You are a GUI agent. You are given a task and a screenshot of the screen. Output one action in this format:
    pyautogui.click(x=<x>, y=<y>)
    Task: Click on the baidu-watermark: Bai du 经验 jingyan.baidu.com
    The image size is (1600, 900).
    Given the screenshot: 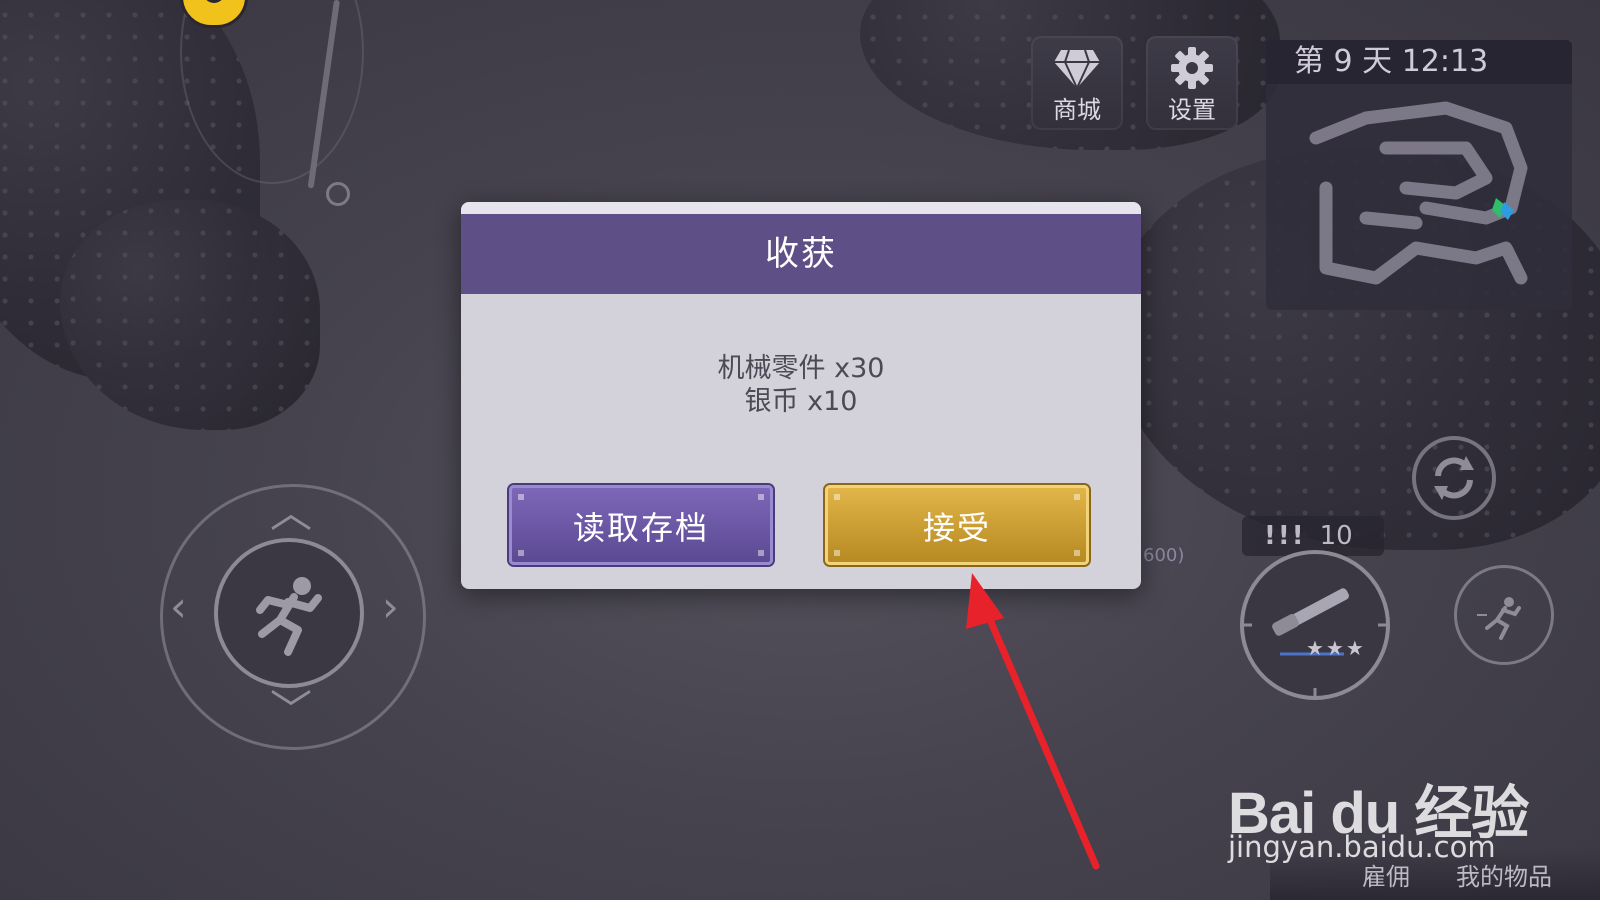 What is the action you would take?
    pyautogui.click(x=1378, y=815)
    